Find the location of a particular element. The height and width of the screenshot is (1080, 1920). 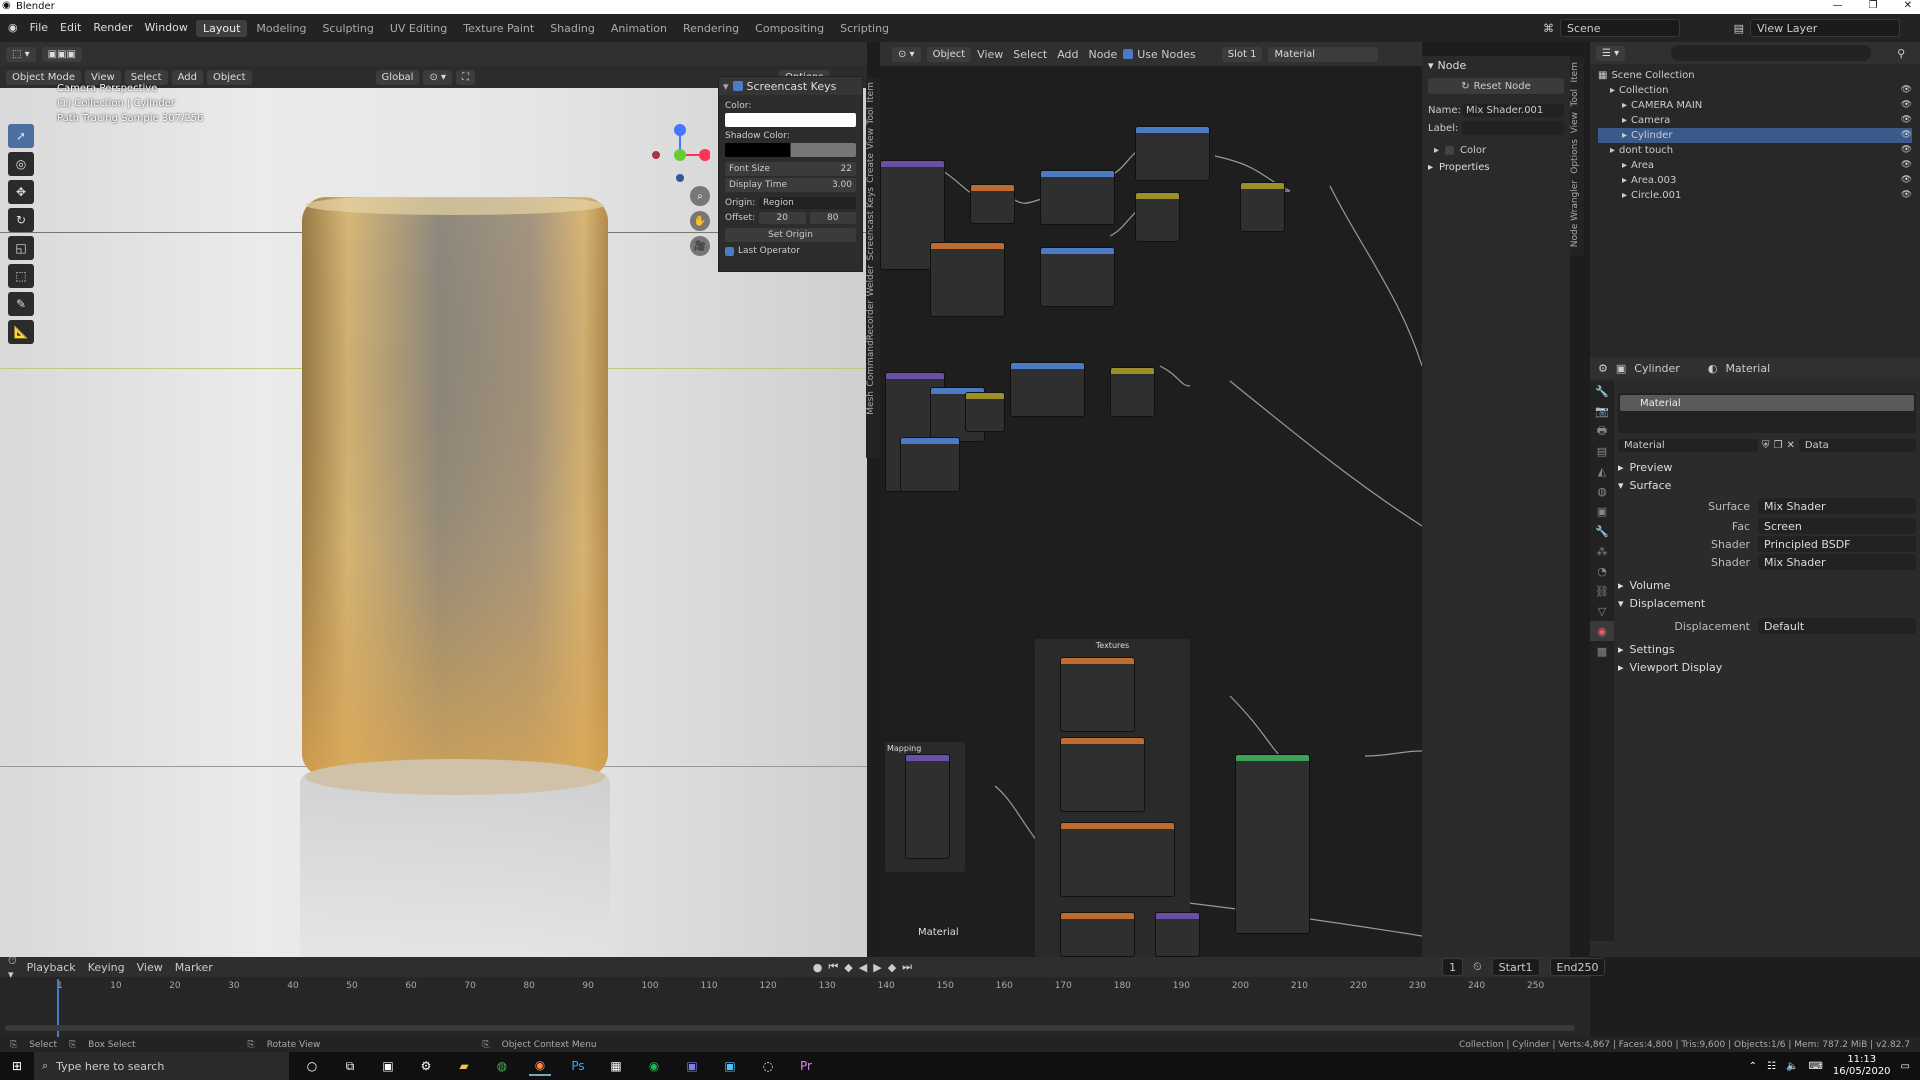

sidebar-tab-commandrecorder: CommandRecorder is located at coordinates (871, 343).